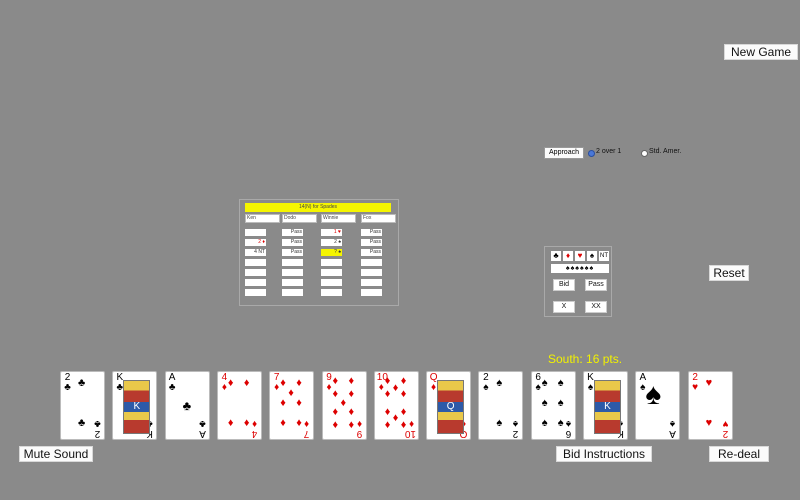 The height and width of the screenshot is (500, 800). What do you see at coordinates (516, 428) in the screenshot?
I see `card-index-bottom: 2 ♠` at bounding box center [516, 428].